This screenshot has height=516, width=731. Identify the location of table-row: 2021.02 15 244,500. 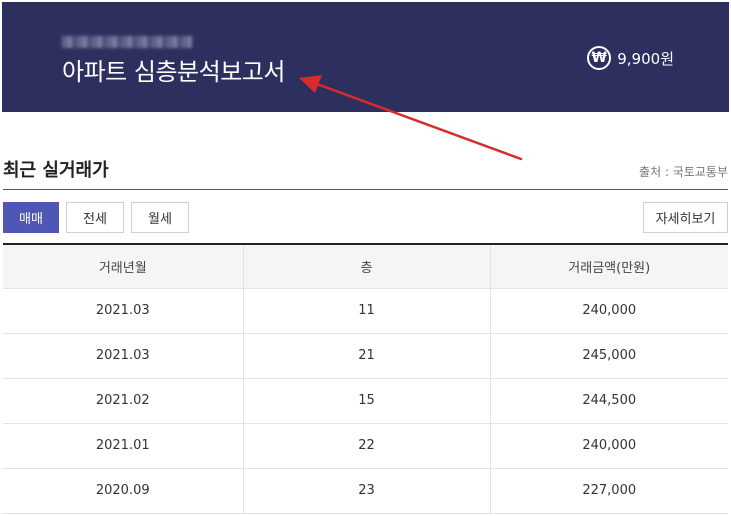
(365, 401).